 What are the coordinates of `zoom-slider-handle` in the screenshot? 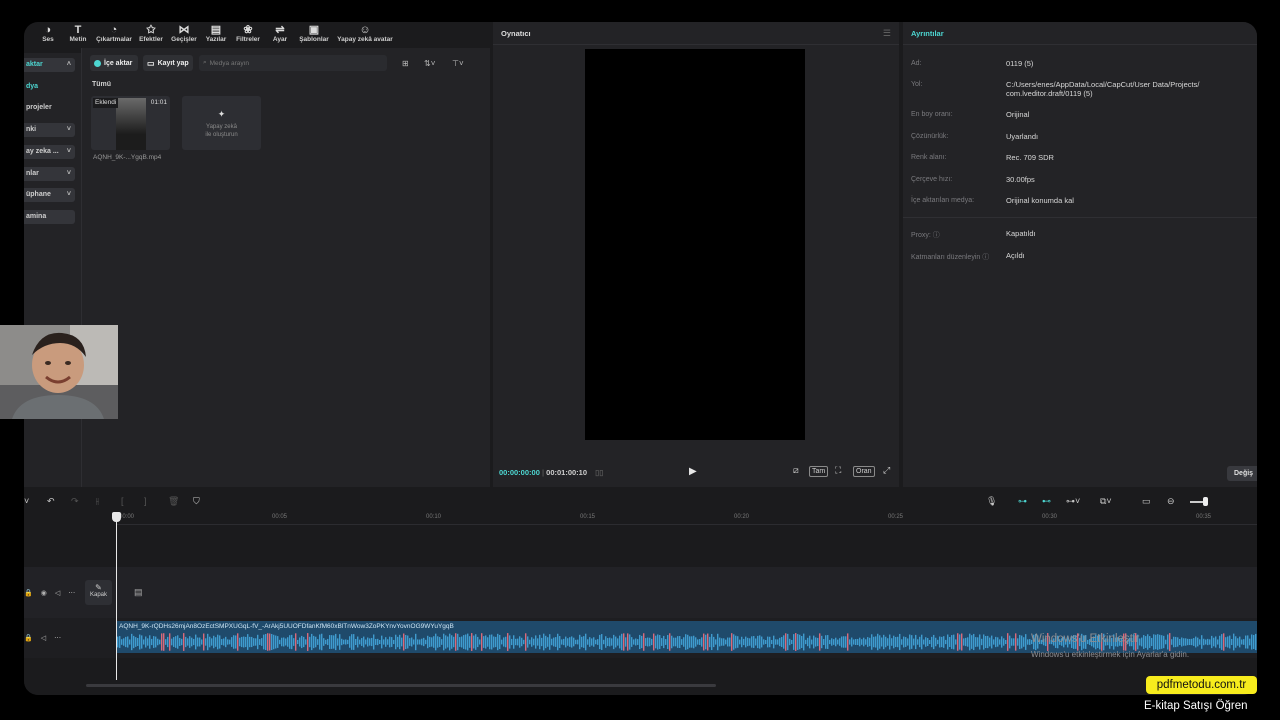 It's located at (1205, 501).